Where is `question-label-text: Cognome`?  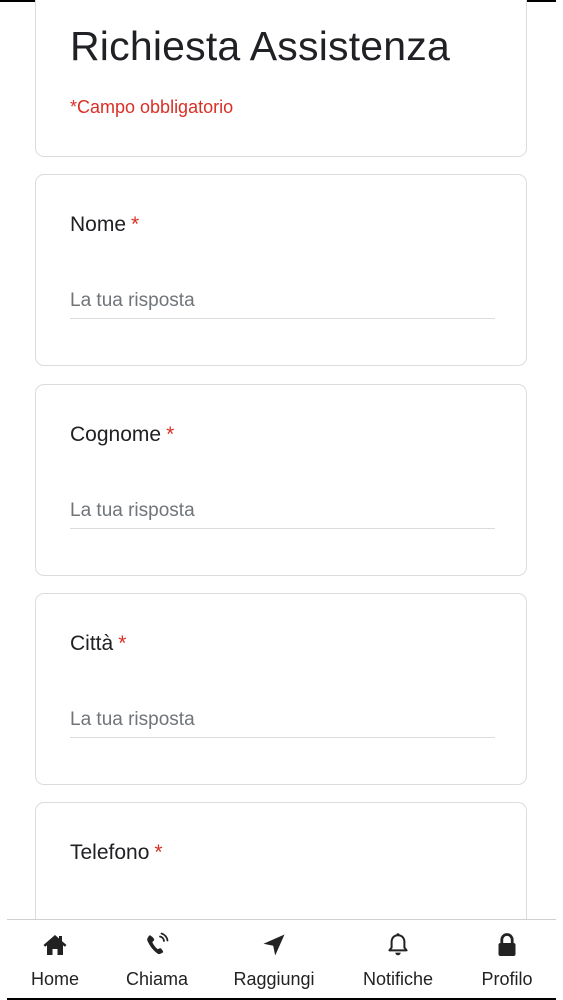 question-label-text: Cognome is located at coordinates (116, 434).